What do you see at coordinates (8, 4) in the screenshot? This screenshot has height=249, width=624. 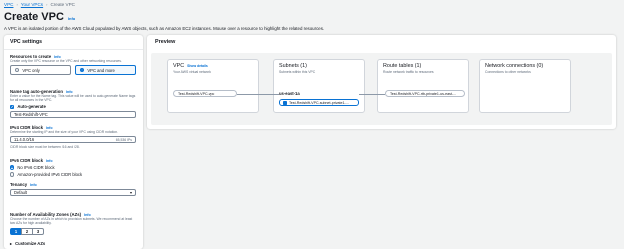 I see `breadcrumb-vpc: VPC` at bounding box center [8, 4].